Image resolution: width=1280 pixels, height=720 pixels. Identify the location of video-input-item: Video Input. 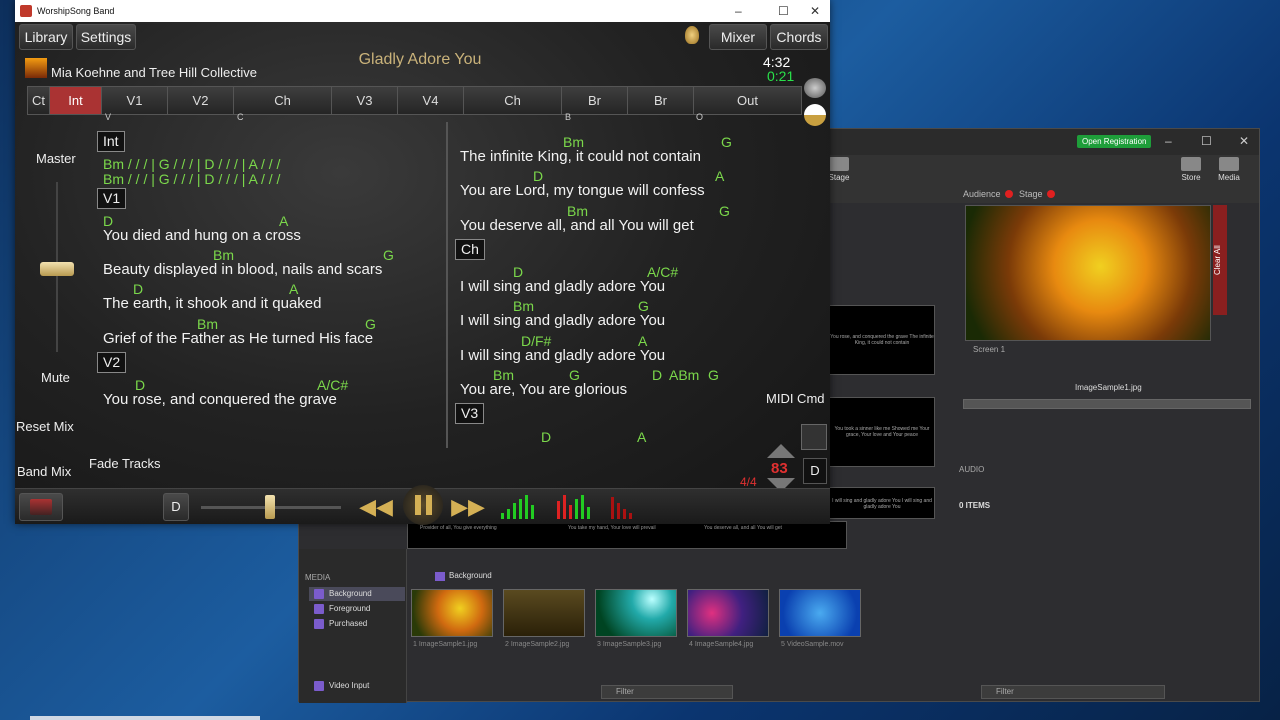
(357, 686).